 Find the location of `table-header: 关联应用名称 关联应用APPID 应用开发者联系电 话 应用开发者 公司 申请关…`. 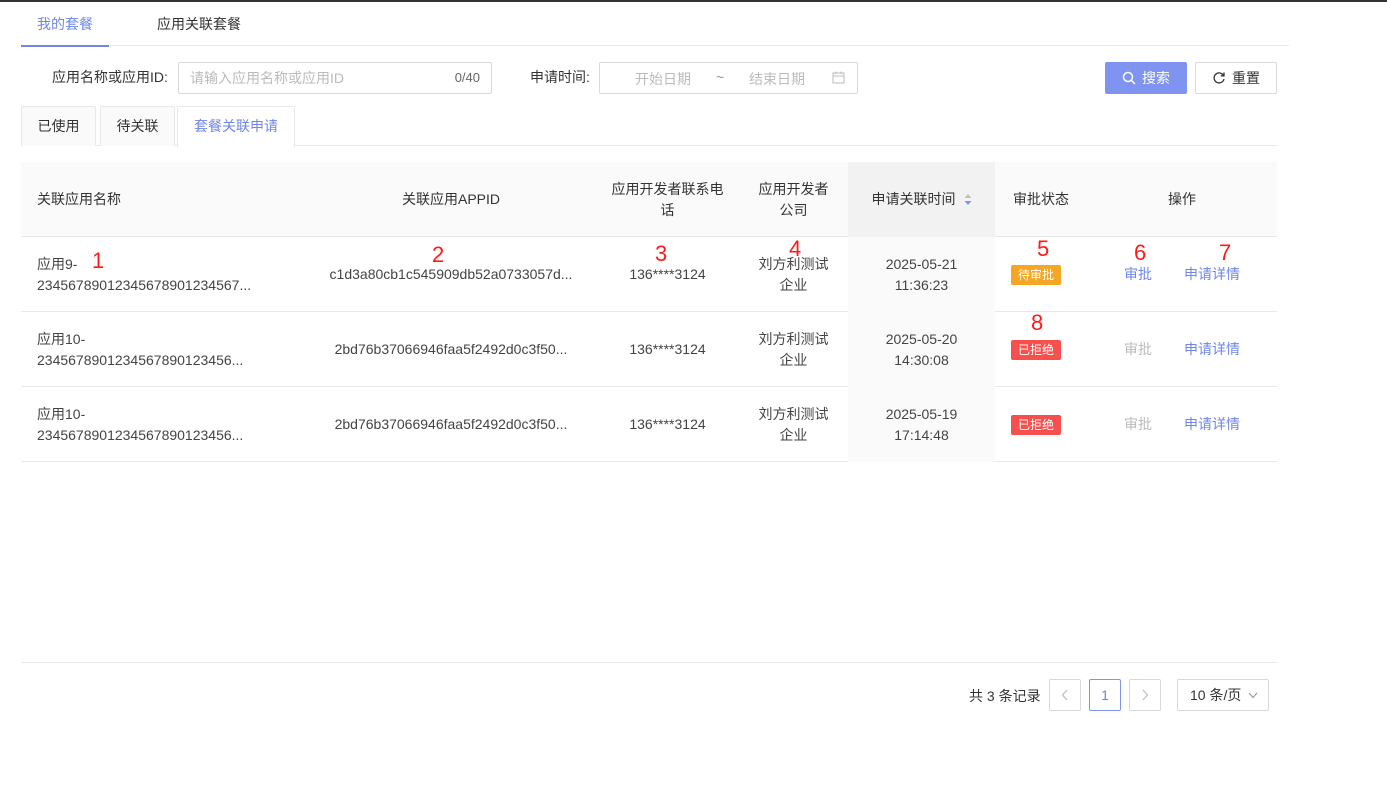

table-header: 关联应用名称 关联应用APPID 应用开发者联系电 话 应用开发者 公司 申请关… is located at coordinates (649, 199).